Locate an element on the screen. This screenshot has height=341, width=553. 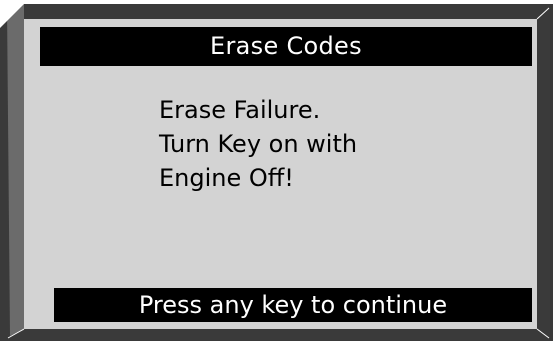
continue-prompt: Press any key to continue is located at coordinates (293, 305).